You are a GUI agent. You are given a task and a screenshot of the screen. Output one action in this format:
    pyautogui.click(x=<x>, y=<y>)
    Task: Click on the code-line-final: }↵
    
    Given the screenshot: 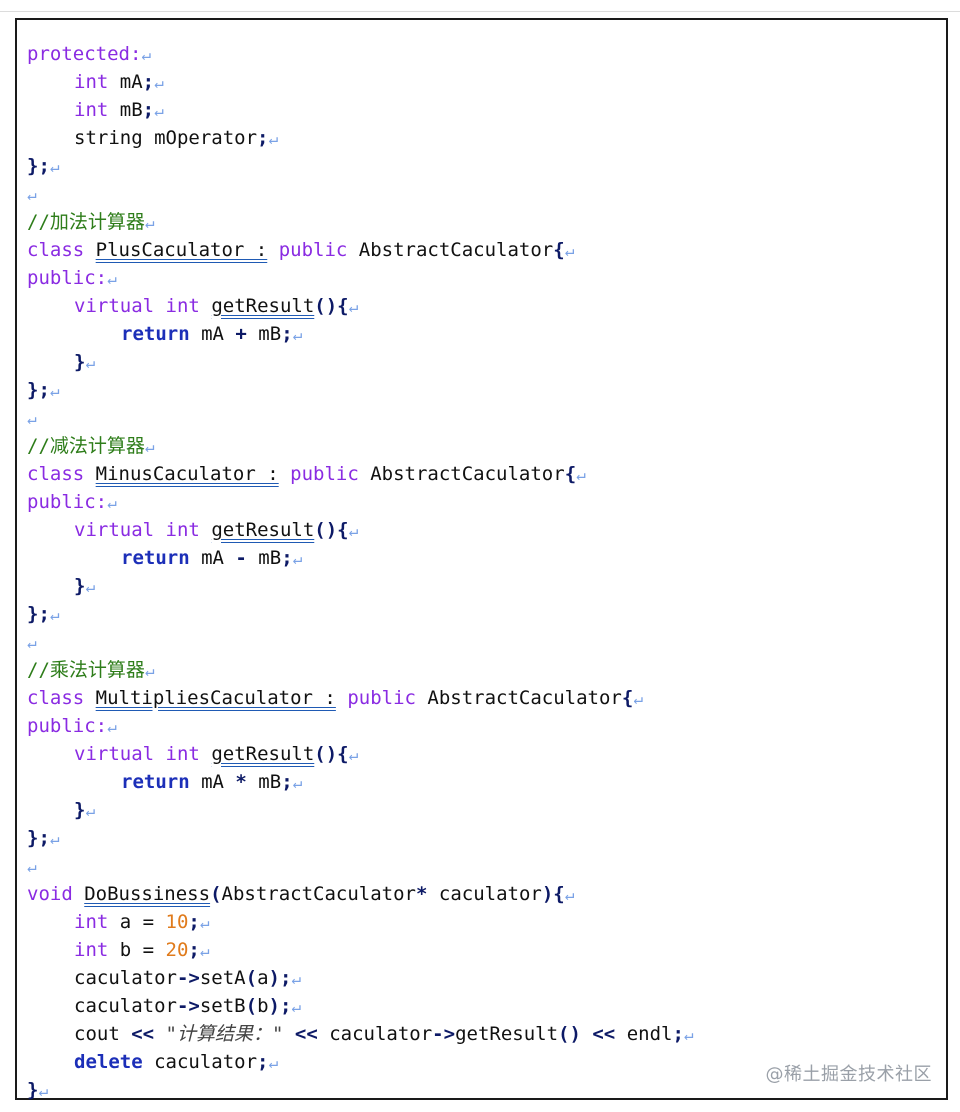 What is the action you would take?
    pyautogui.click(x=38, y=1090)
    